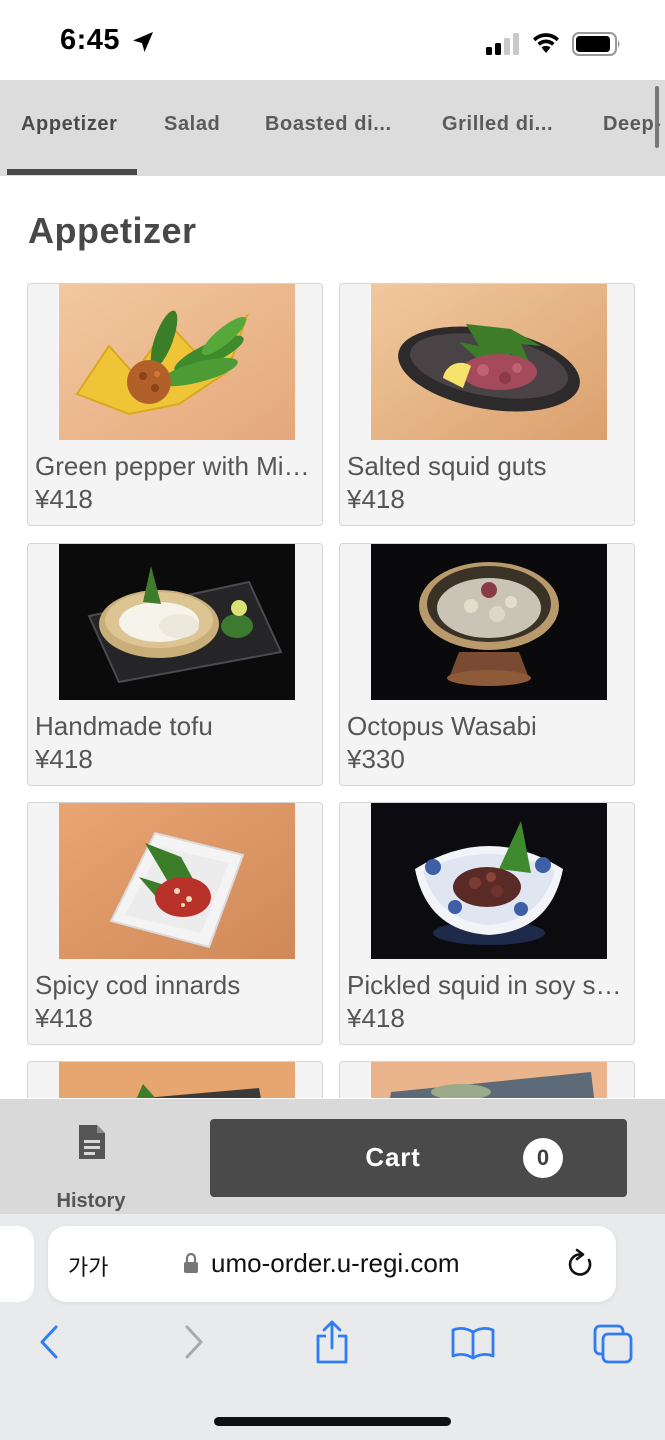 This screenshot has width=665, height=1440. Describe the element at coordinates (112, 230) in the screenshot. I see `section-title: Appetizer` at that location.